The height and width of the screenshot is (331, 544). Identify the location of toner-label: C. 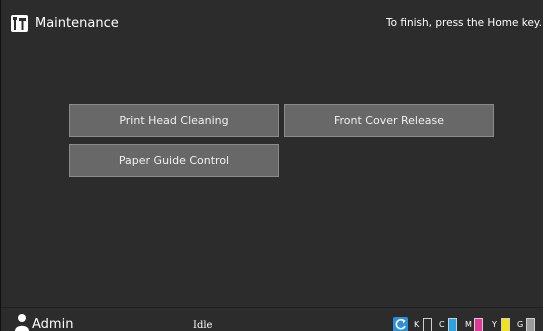
(442, 324).